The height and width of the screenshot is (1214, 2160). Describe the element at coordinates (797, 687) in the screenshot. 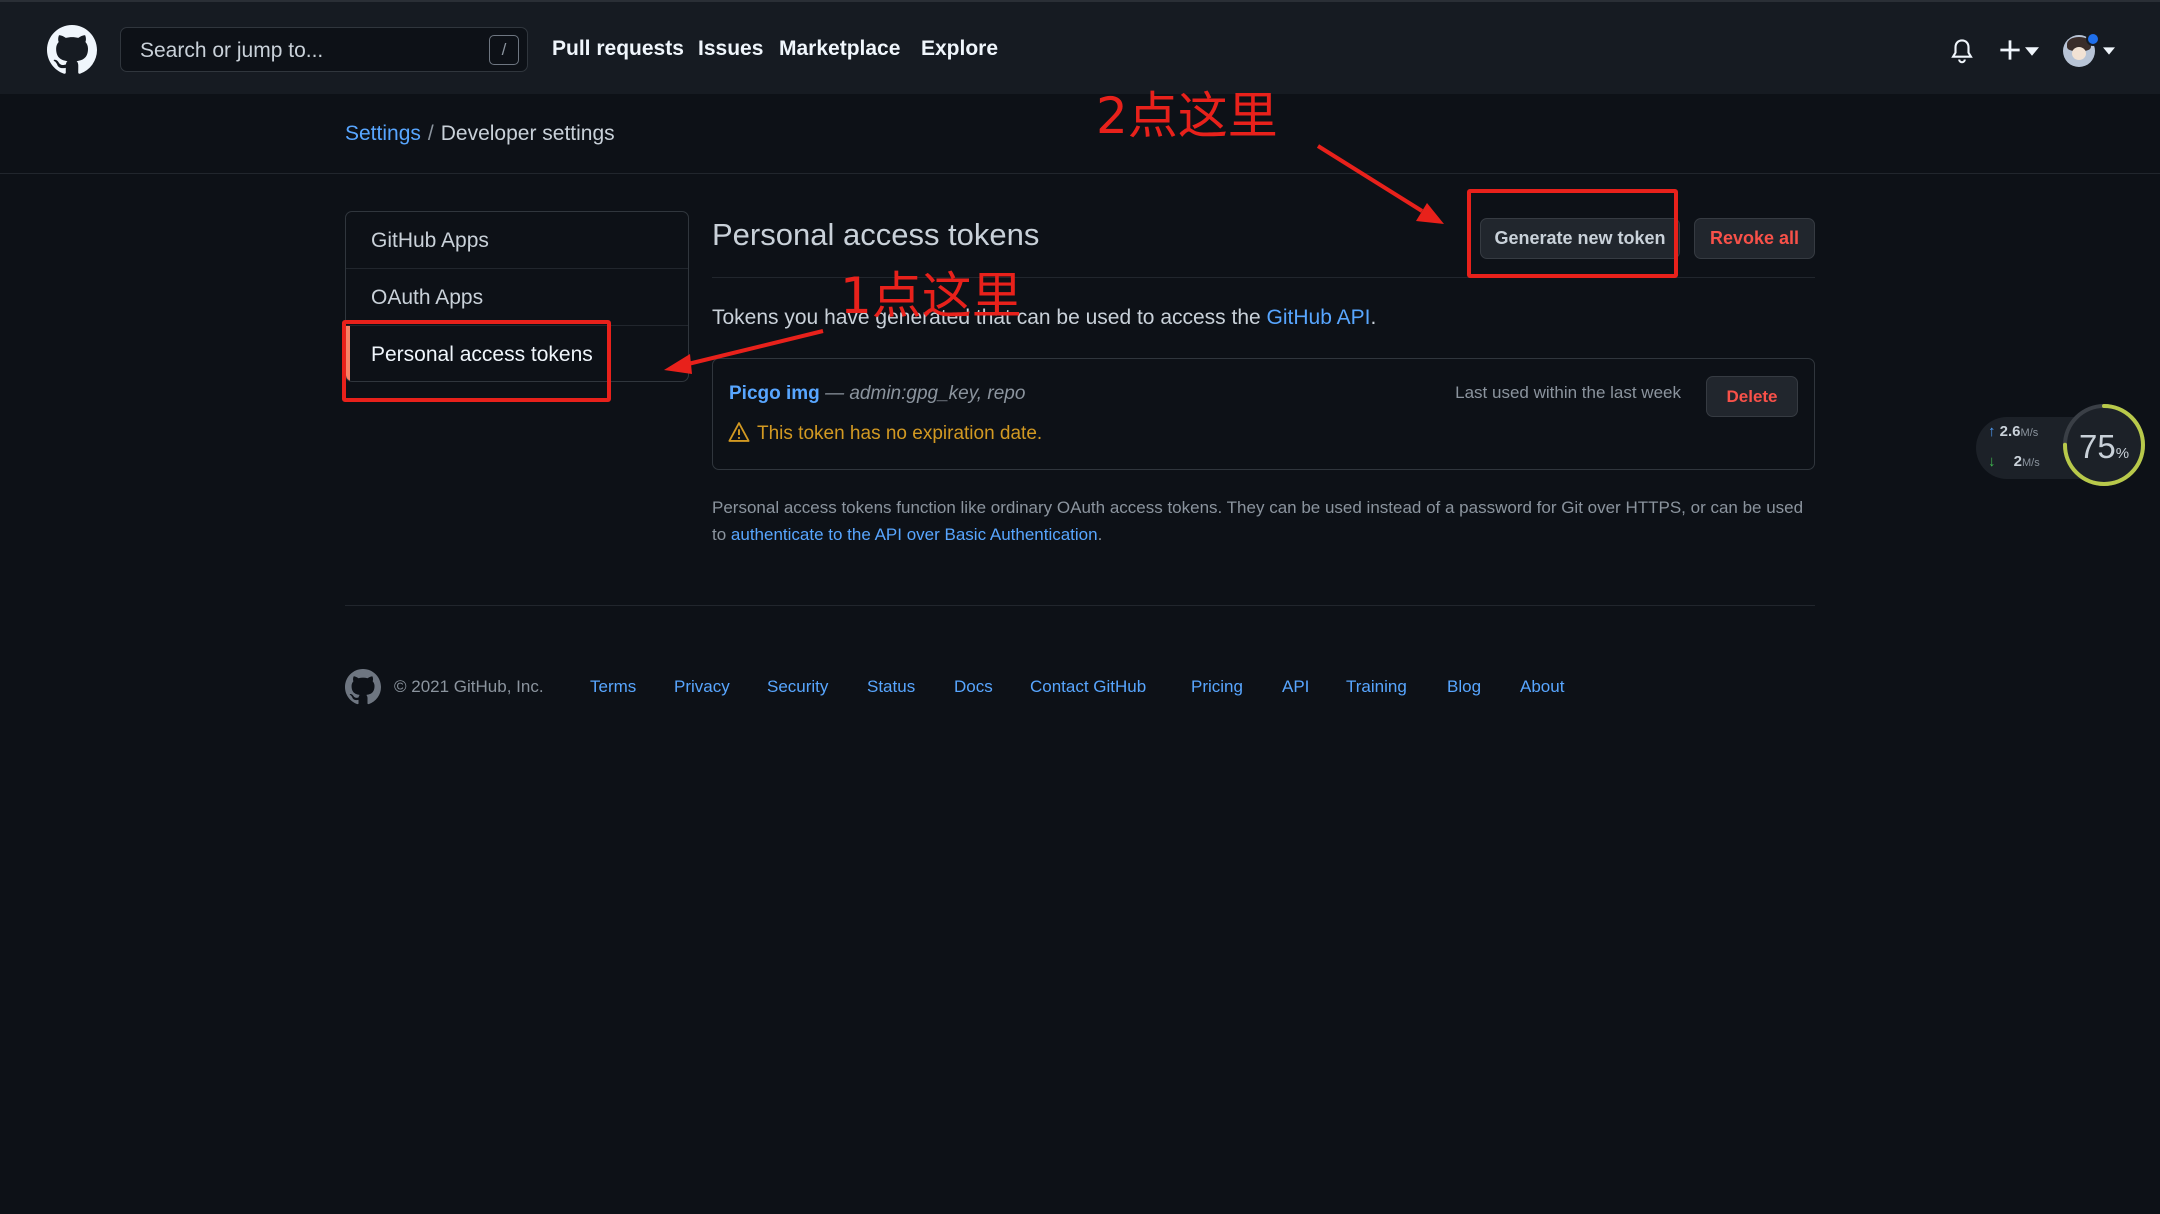

I see `footer-link-security: Security` at that location.